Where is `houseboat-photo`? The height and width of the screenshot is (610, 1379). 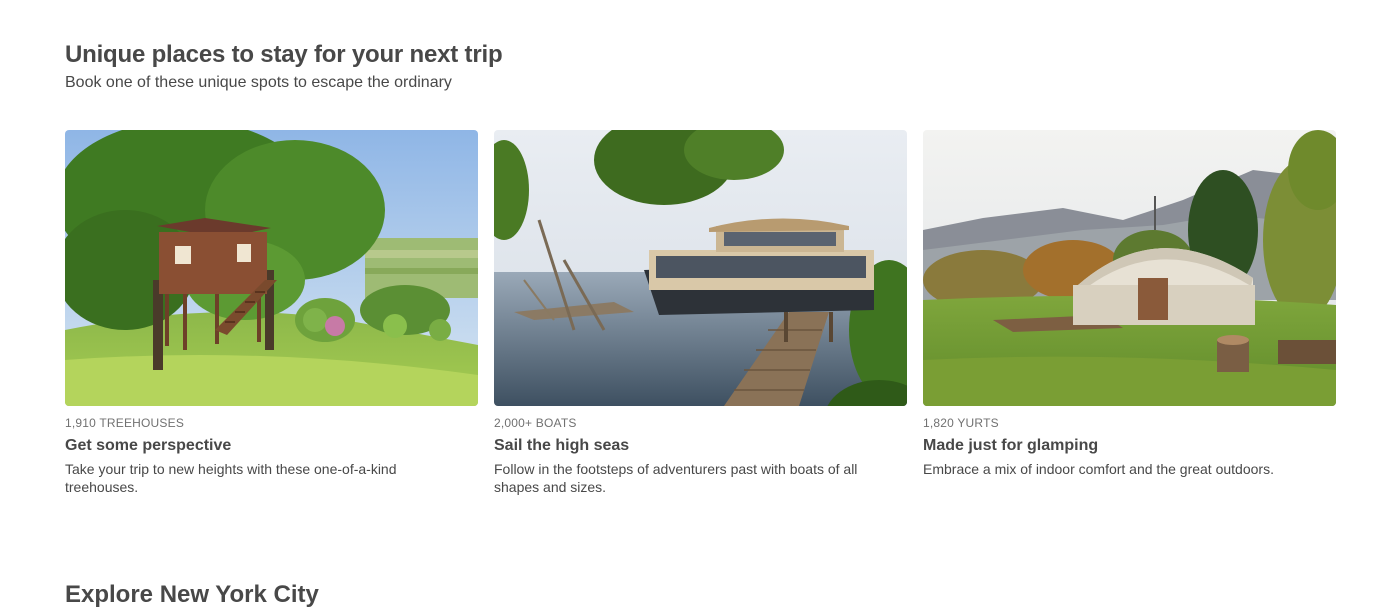 houseboat-photo is located at coordinates (700, 268).